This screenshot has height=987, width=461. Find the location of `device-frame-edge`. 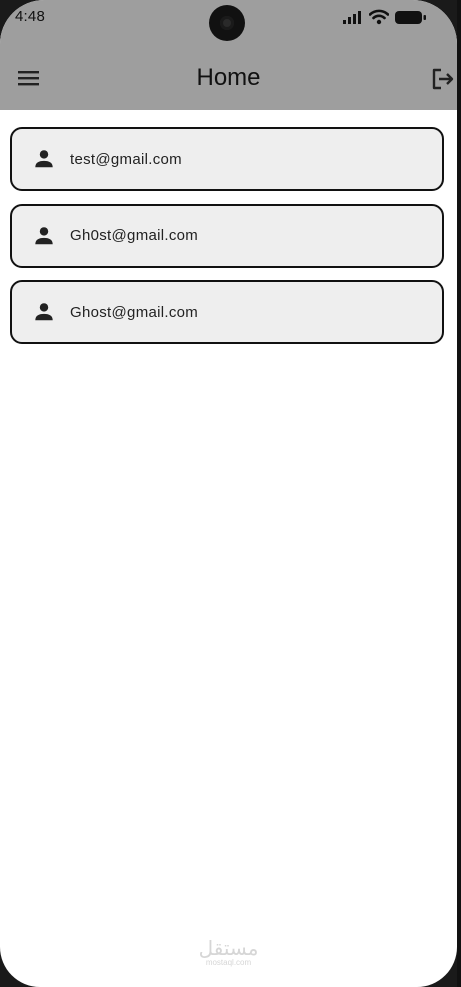

device-frame-edge is located at coordinates (459, 493).